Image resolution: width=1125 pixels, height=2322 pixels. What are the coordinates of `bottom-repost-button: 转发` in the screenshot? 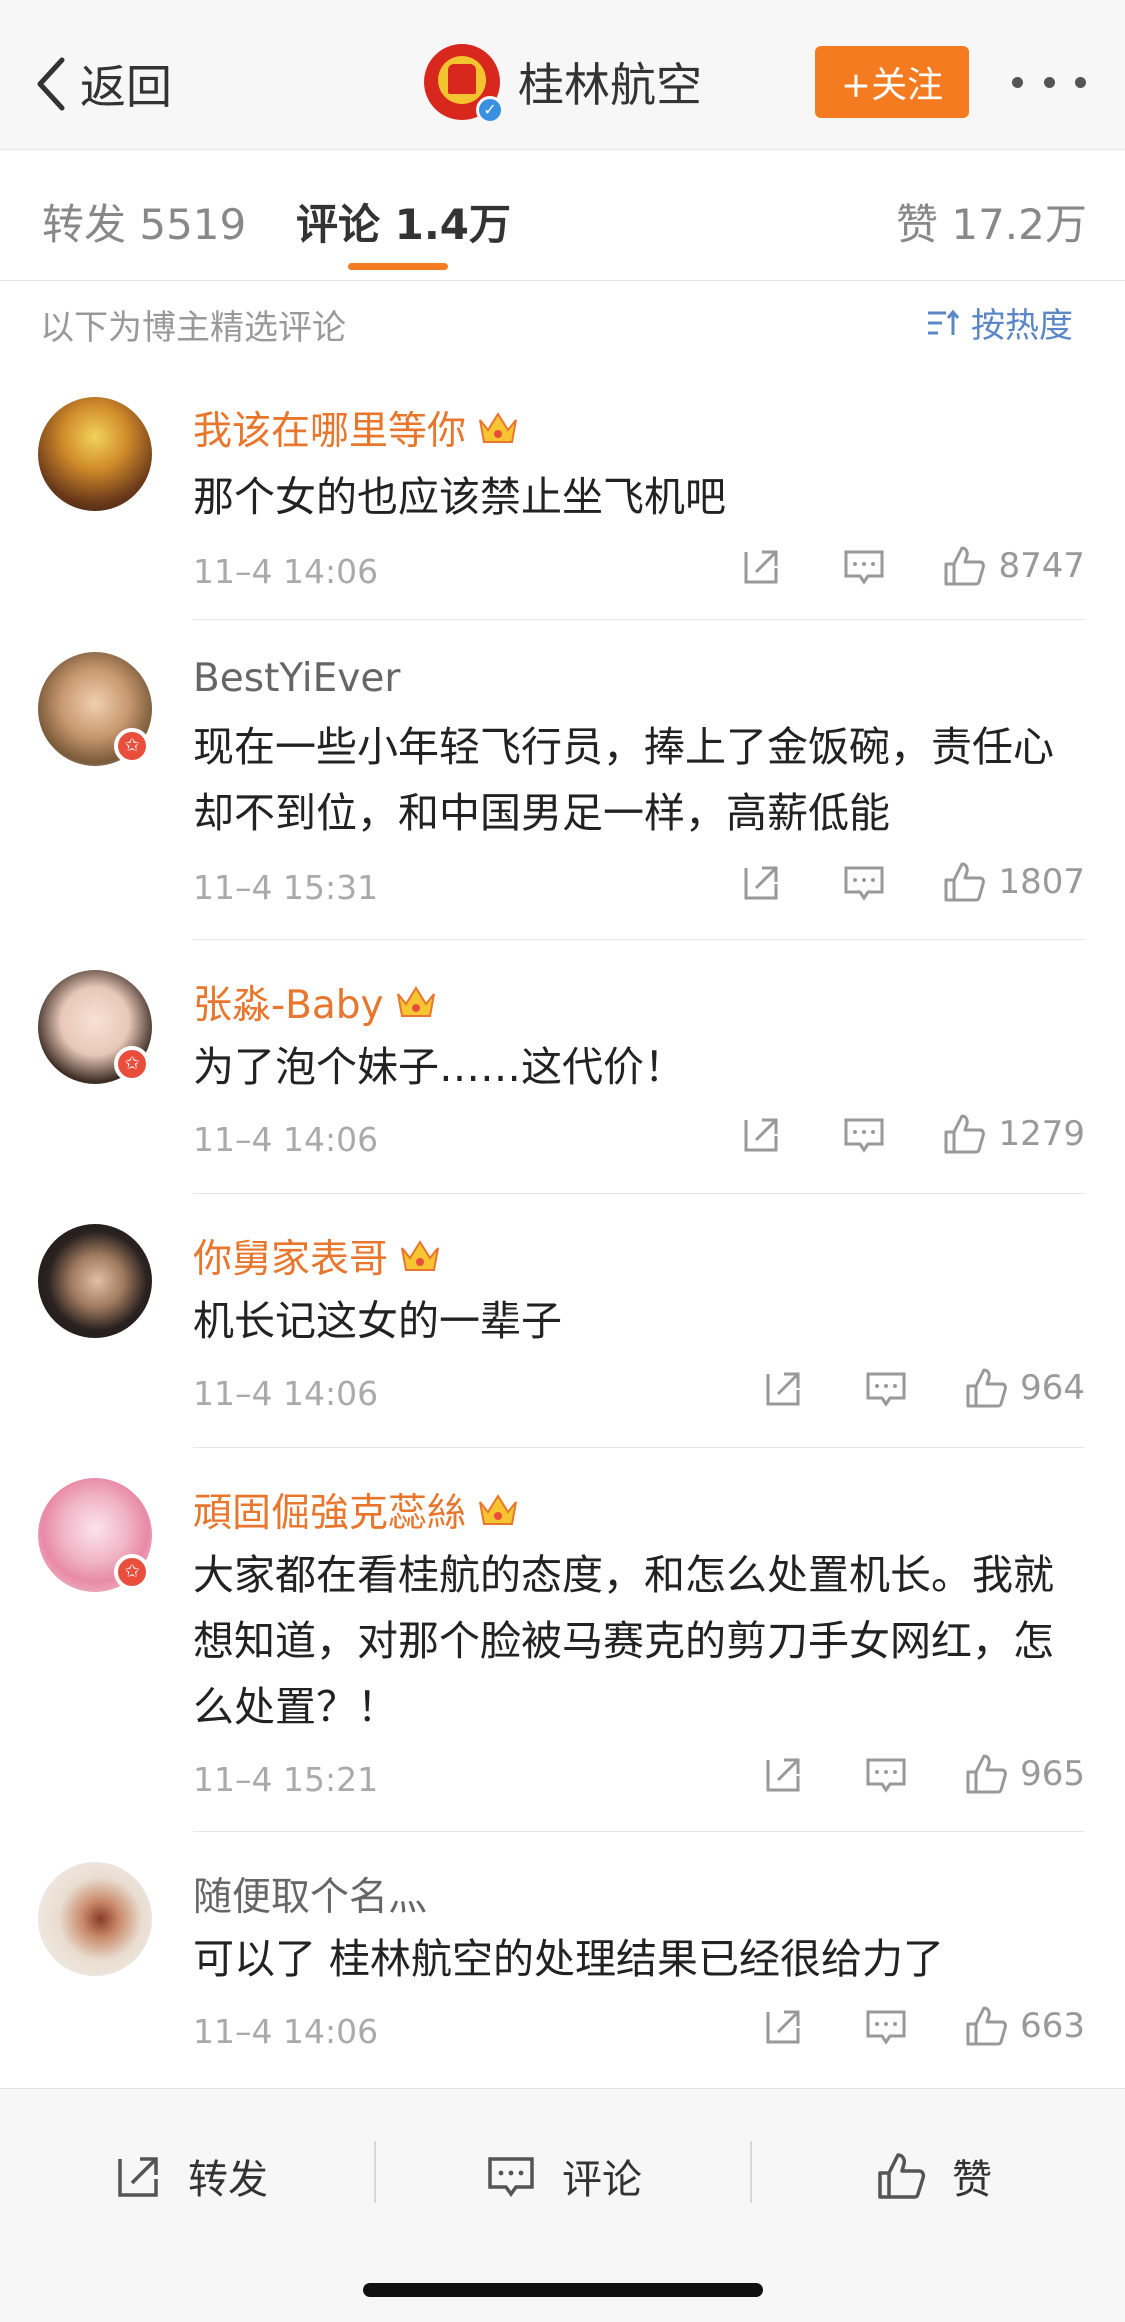 It's located at (190, 2176).